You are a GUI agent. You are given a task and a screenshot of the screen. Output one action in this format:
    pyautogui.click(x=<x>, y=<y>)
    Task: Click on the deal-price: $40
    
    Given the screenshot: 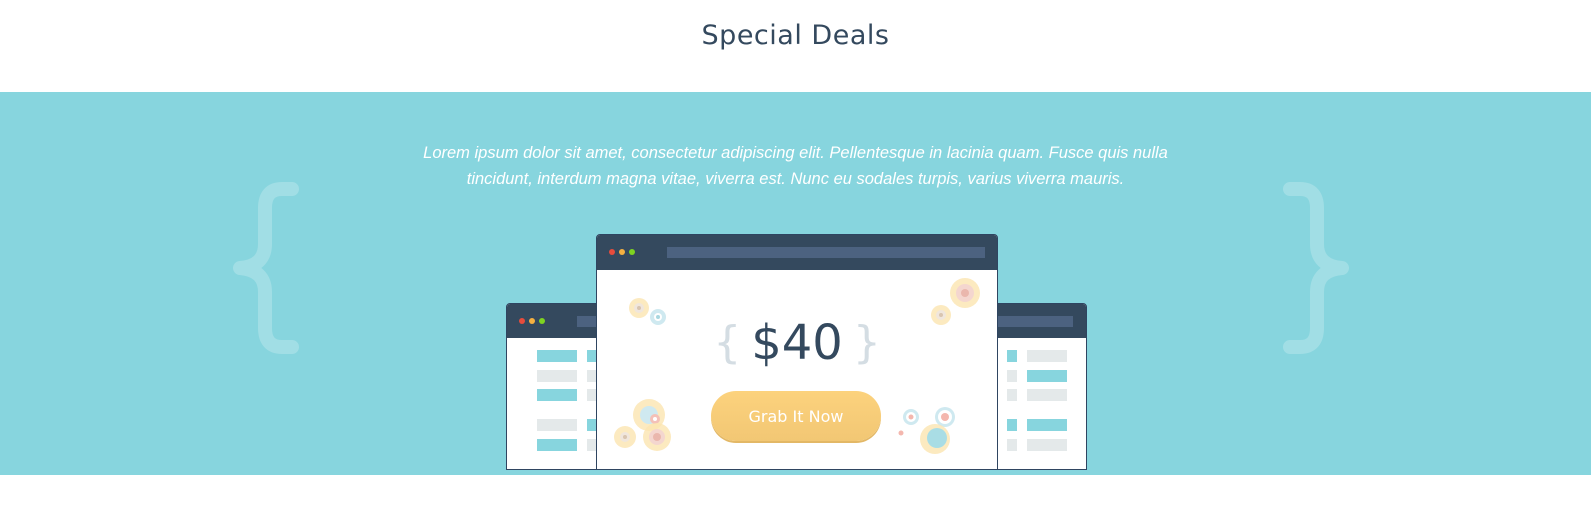 What is the action you would take?
    pyautogui.click(x=797, y=343)
    